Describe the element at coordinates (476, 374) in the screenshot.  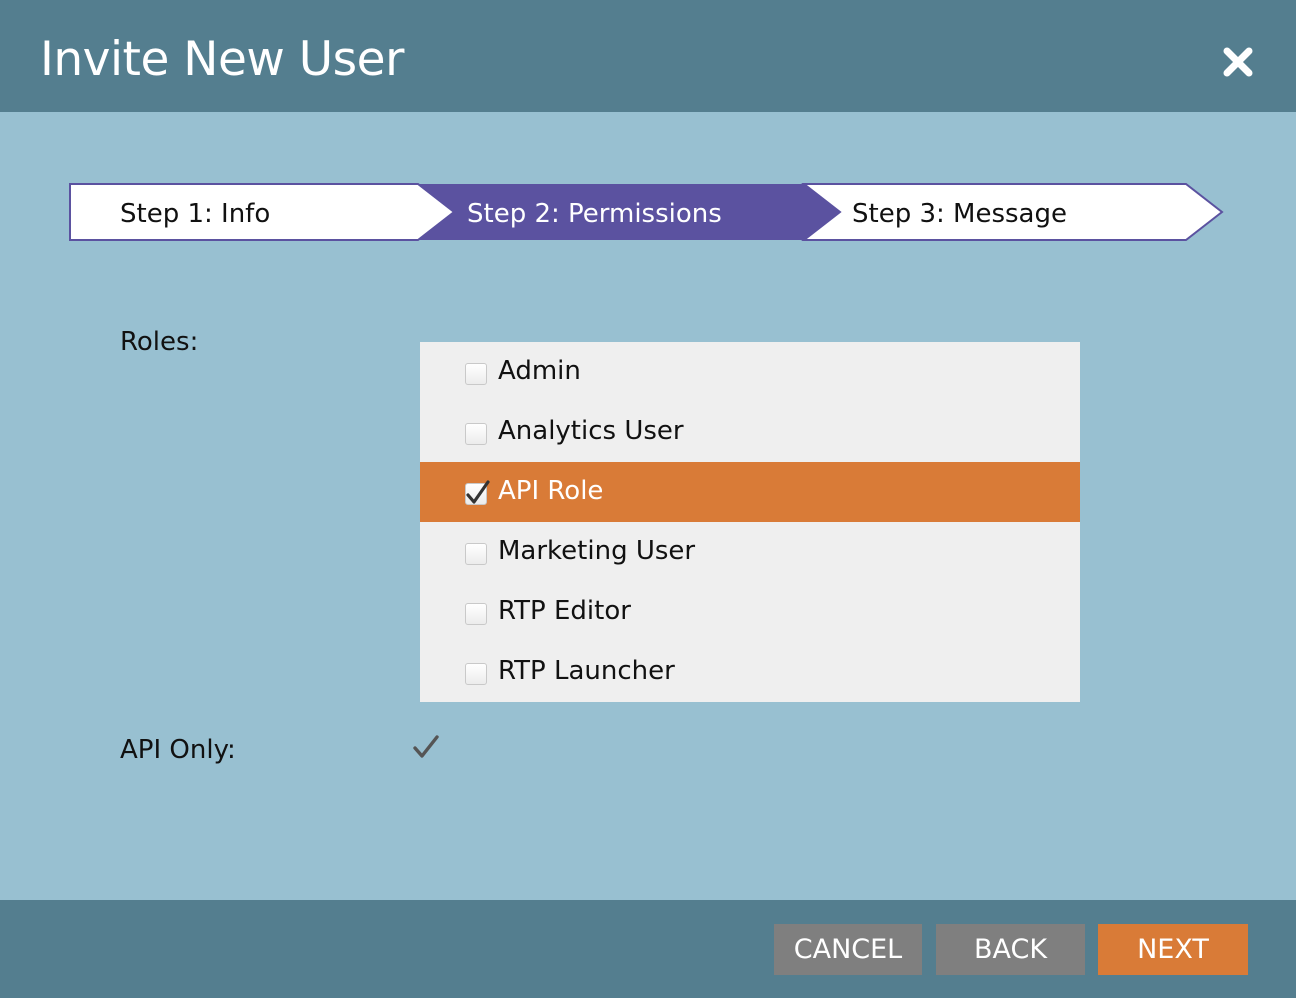
I see `role-checkbox-admin` at that location.